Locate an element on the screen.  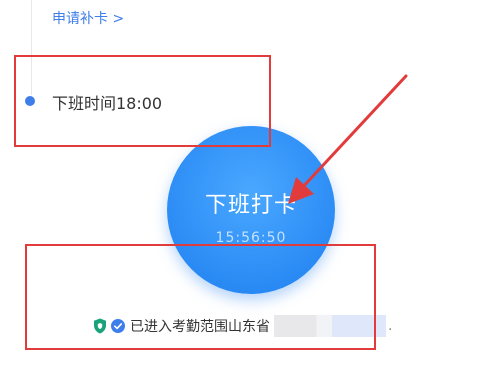
apply-supplement-link: 申请补卡 > is located at coordinates (88, 18).